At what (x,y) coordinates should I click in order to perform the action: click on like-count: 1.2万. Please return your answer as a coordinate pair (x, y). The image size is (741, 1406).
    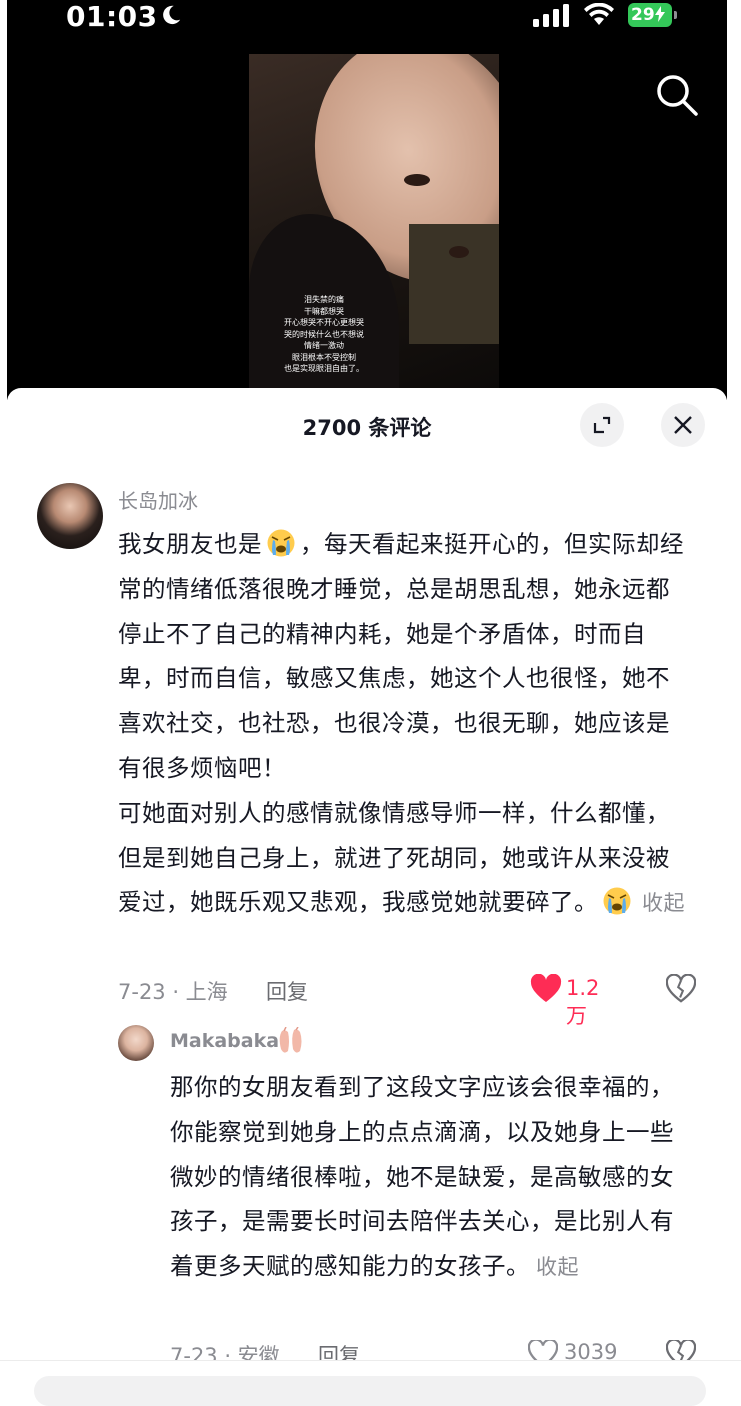
    Looking at the image, I should click on (583, 1002).